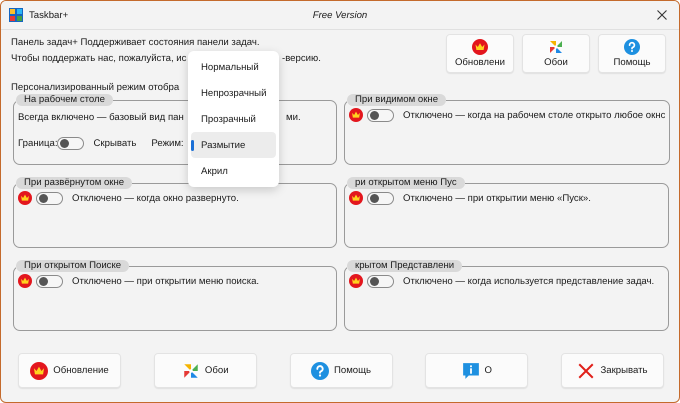 The width and height of the screenshot is (680, 403). What do you see at coordinates (340, 15) in the screenshot?
I see `edition-label: Free Version` at bounding box center [340, 15].